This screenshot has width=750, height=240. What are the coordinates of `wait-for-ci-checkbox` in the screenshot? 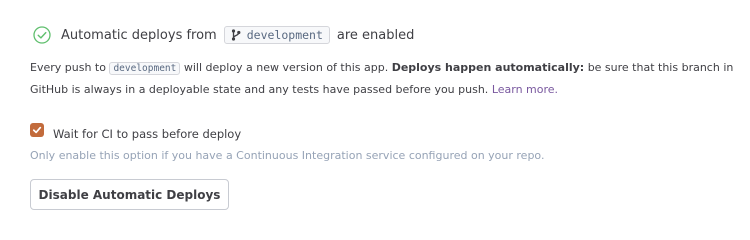 It's located at (37, 130).